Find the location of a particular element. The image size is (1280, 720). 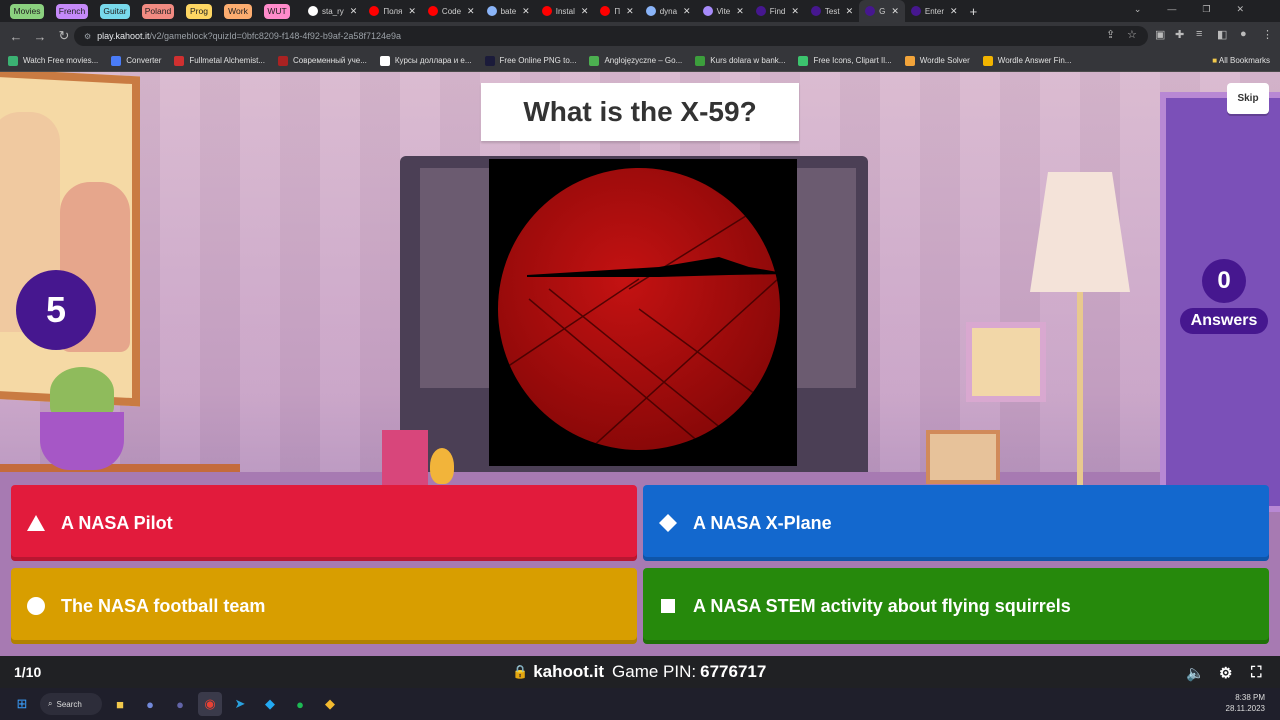

tab-title: bate is located at coordinates (508, 11).